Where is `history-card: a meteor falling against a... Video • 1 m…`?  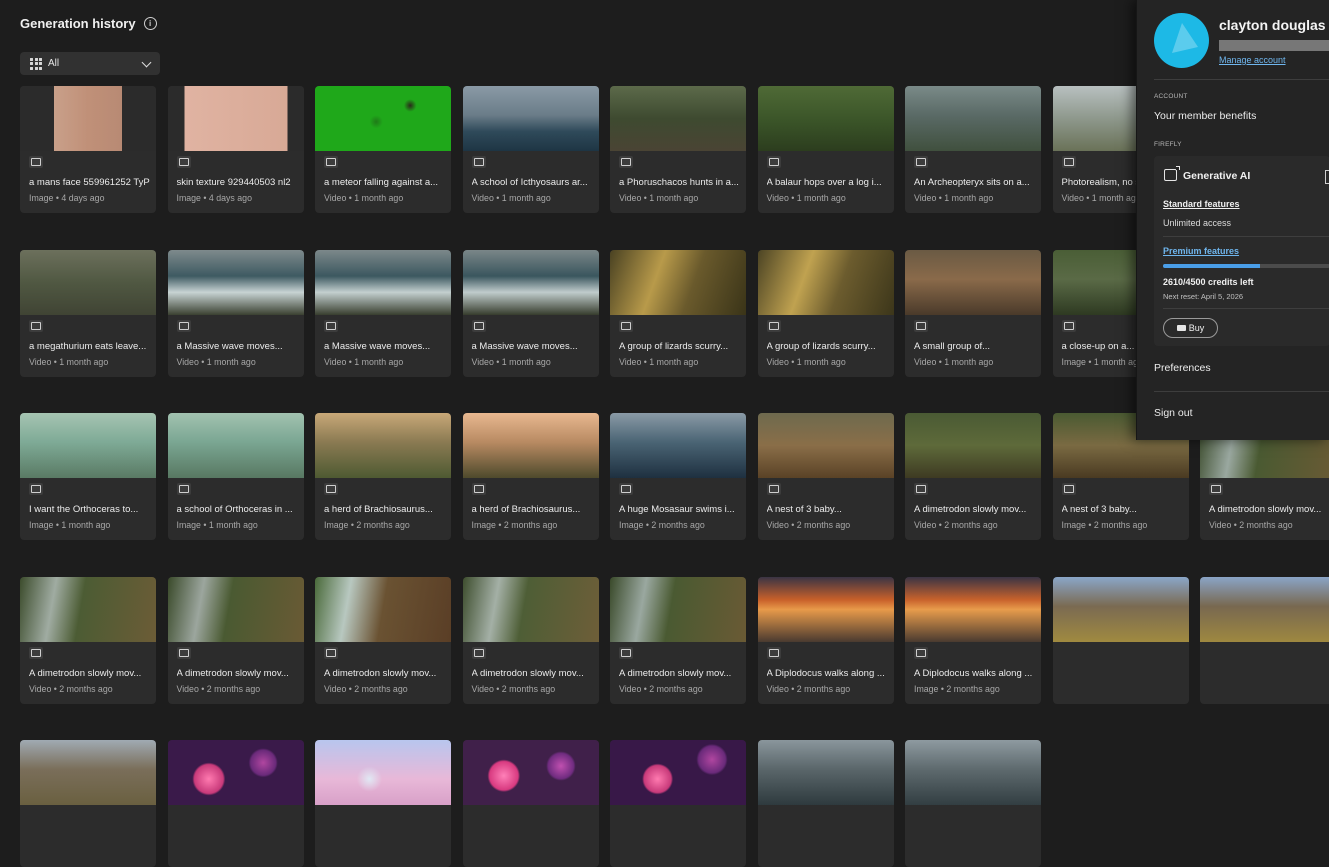
history-card: a meteor falling against a... Video • 1 m… is located at coordinates (383, 149).